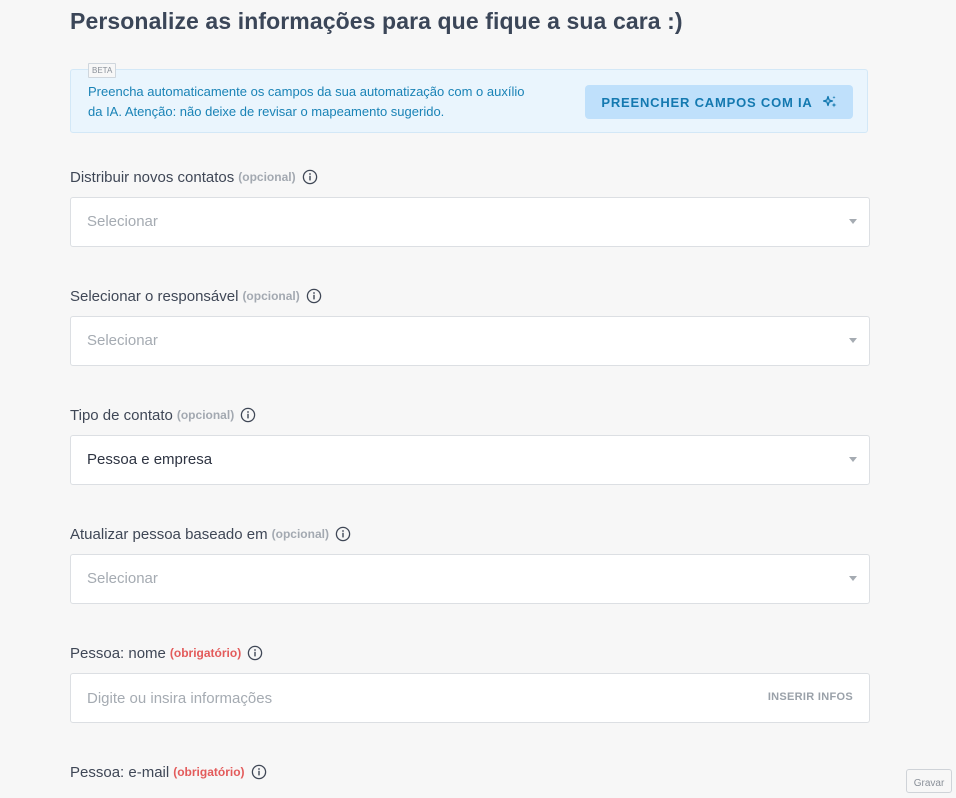 This screenshot has width=956, height=798. I want to click on fill-fields-with-ai-button: PREENCHER CAMPOS COM IA, so click(719, 102).